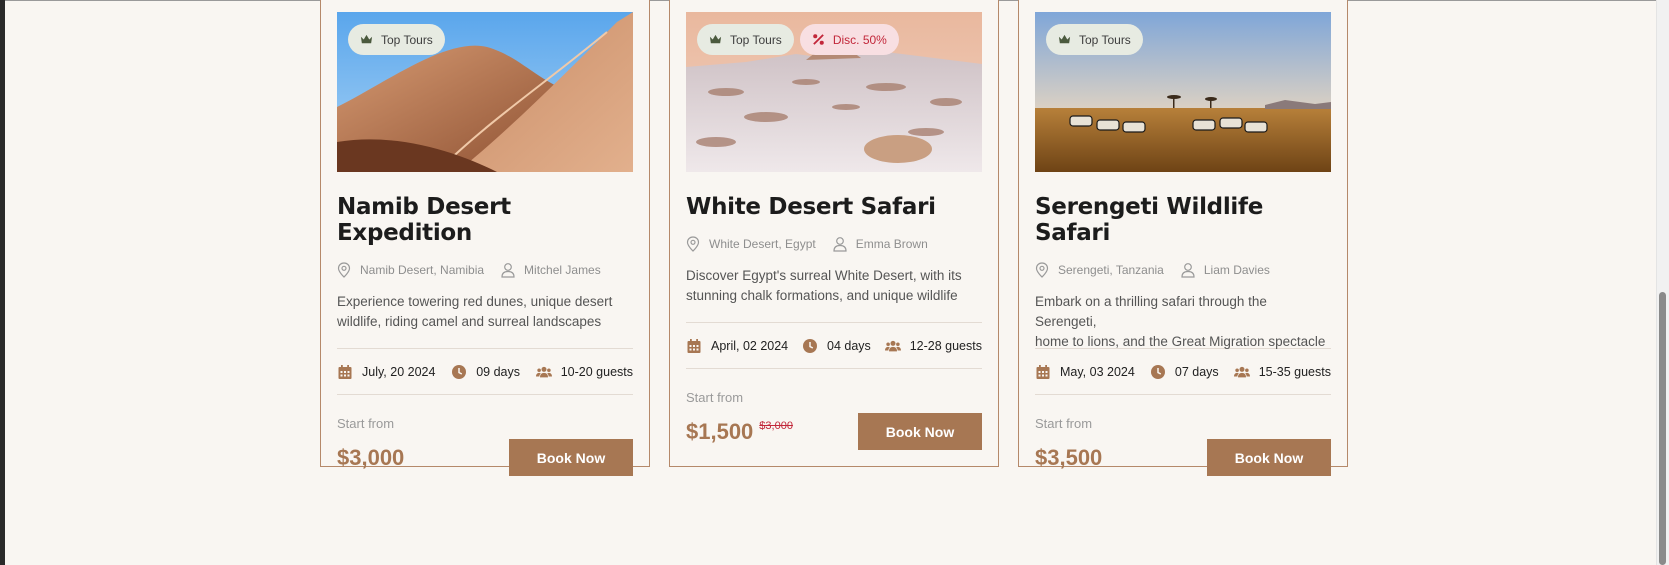 This screenshot has height=565, width=1669. I want to click on tour-title: Serengeti Wildlife Safari, so click(1183, 220).